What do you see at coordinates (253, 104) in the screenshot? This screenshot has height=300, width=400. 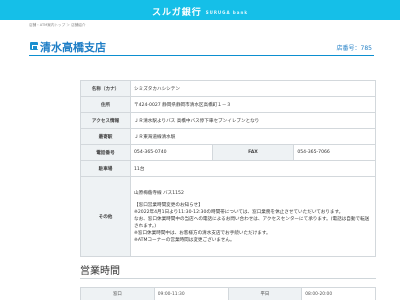 I see `address-value: 〒424-0027 静岡県静岡市清水区高橋町１－３` at bounding box center [253, 104].